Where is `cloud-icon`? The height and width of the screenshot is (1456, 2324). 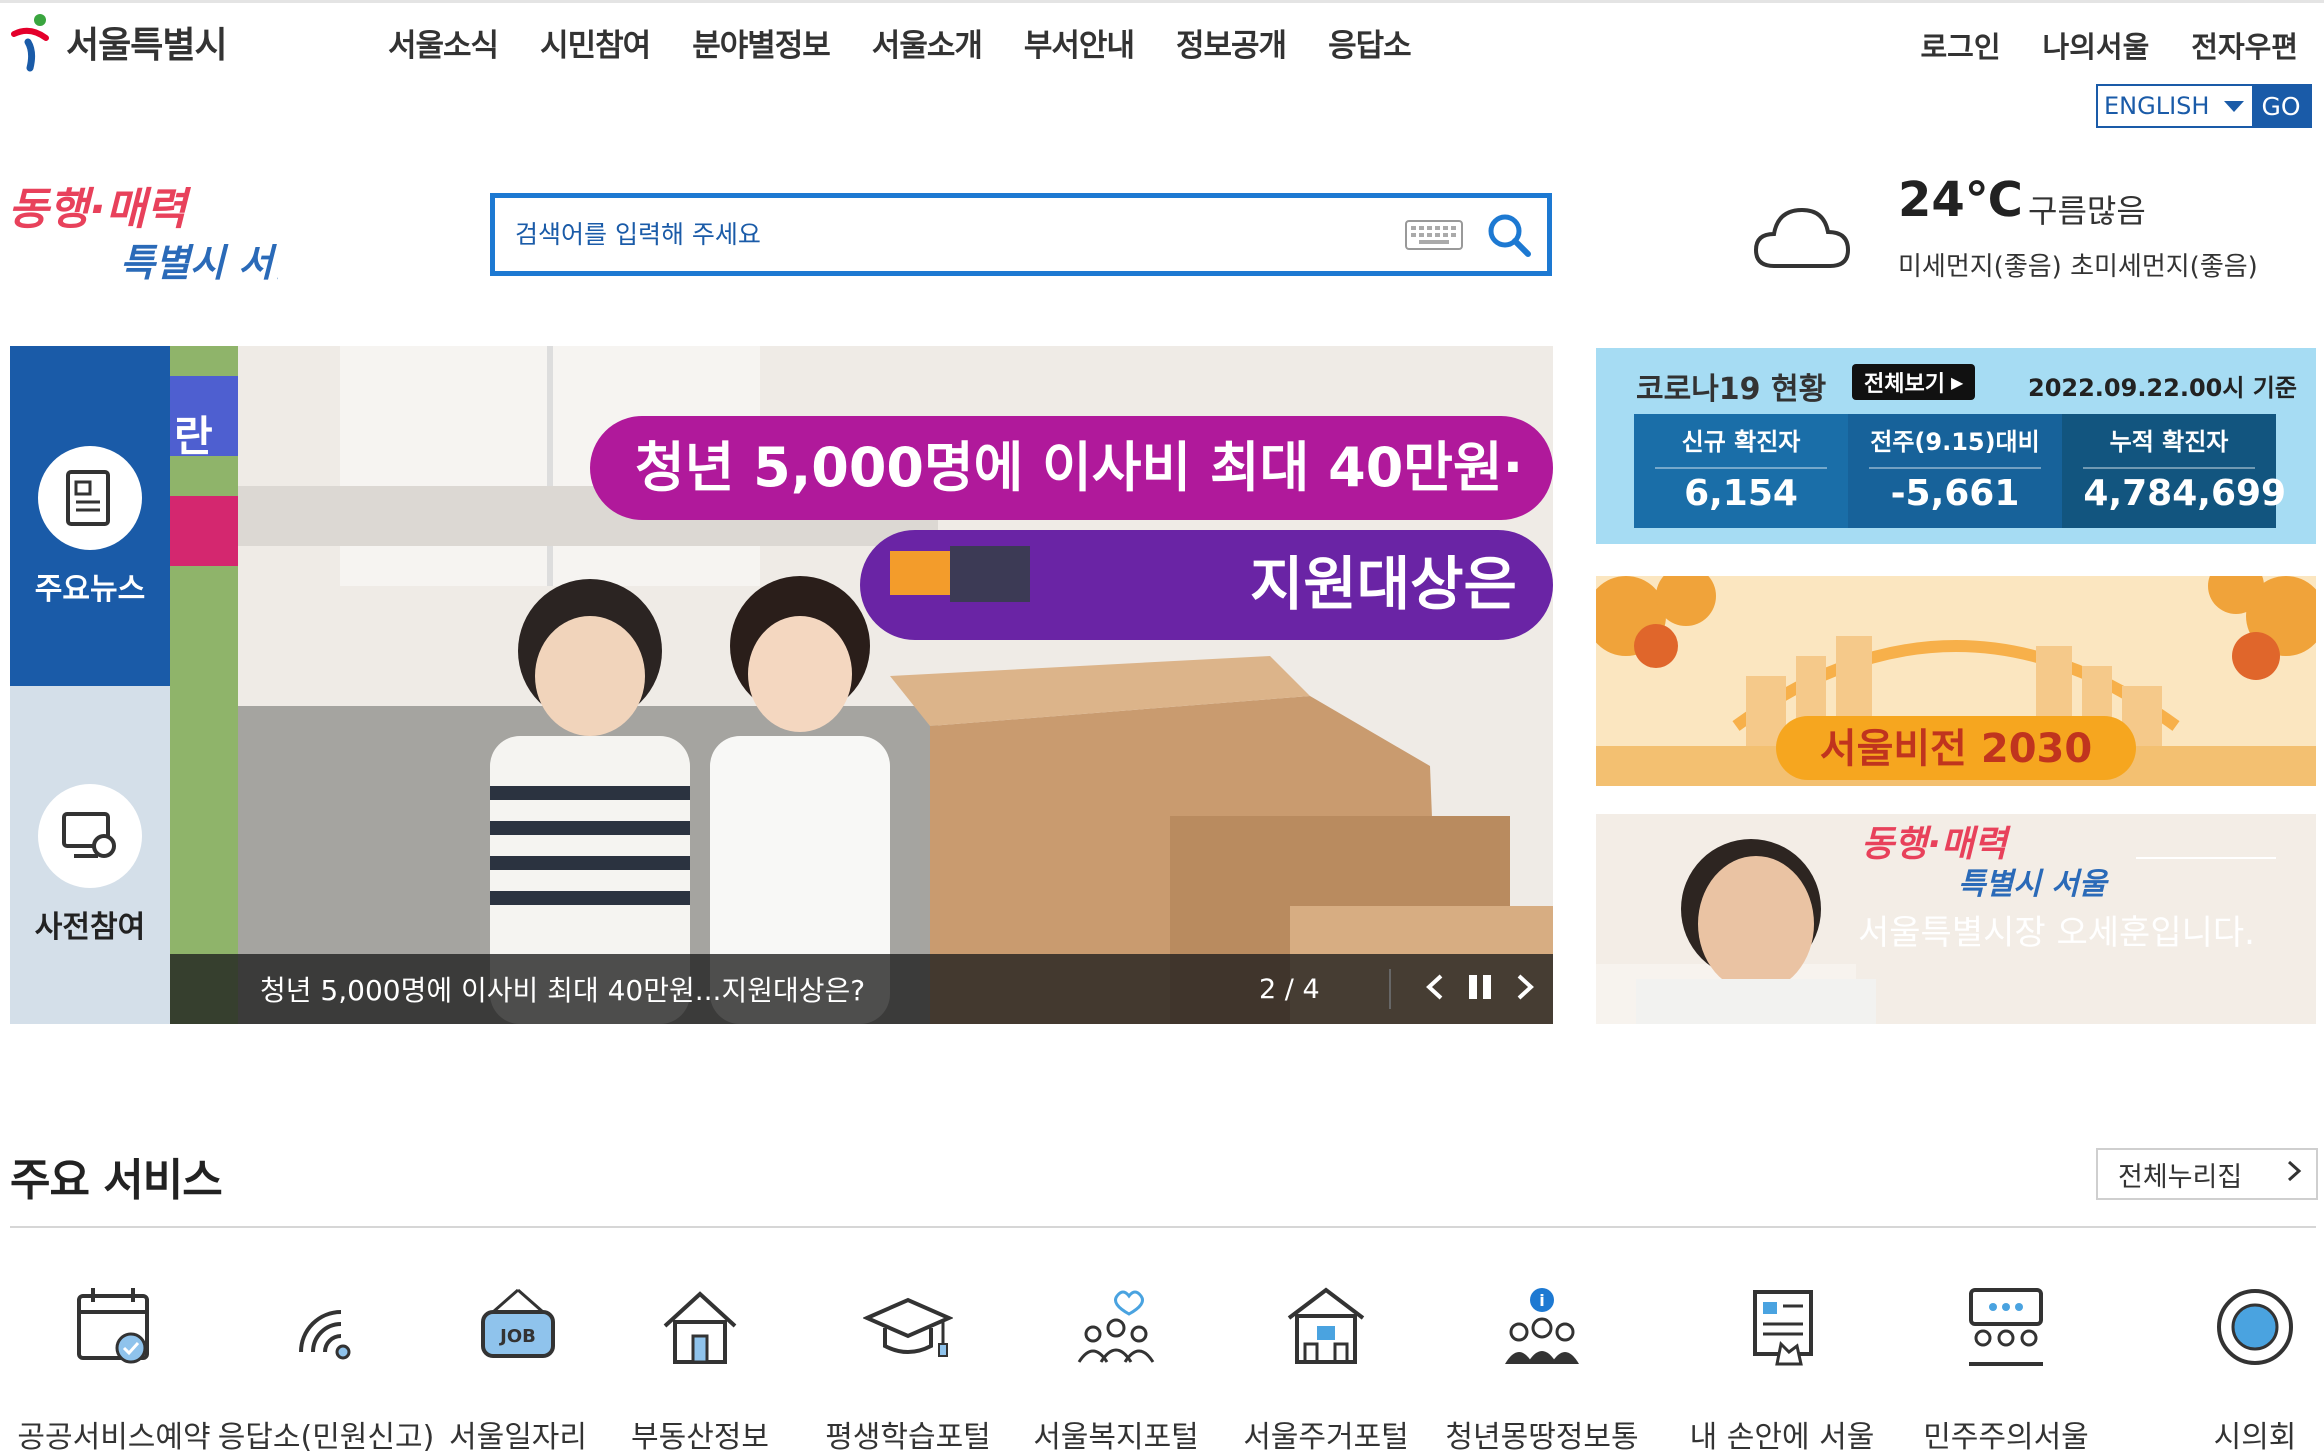 cloud-icon is located at coordinates (1802, 236).